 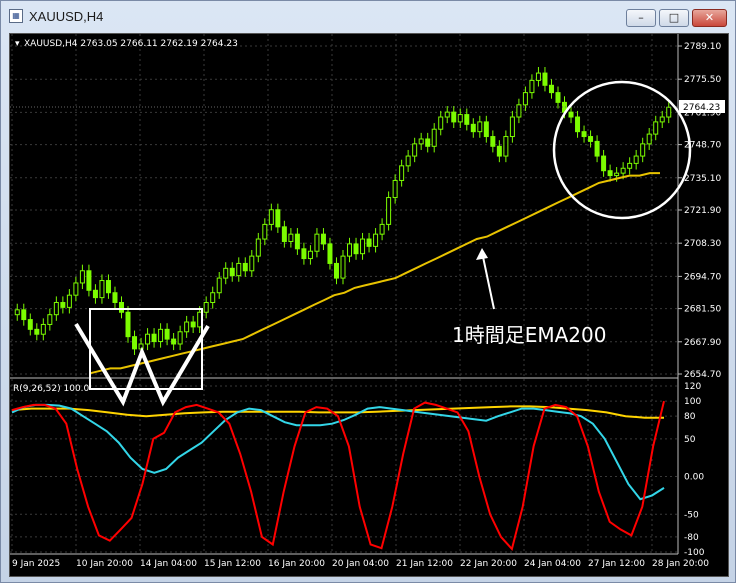 What do you see at coordinates (66, 16) in the screenshot?
I see `window-title: XAUUSD,H4` at bounding box center [66, 16].